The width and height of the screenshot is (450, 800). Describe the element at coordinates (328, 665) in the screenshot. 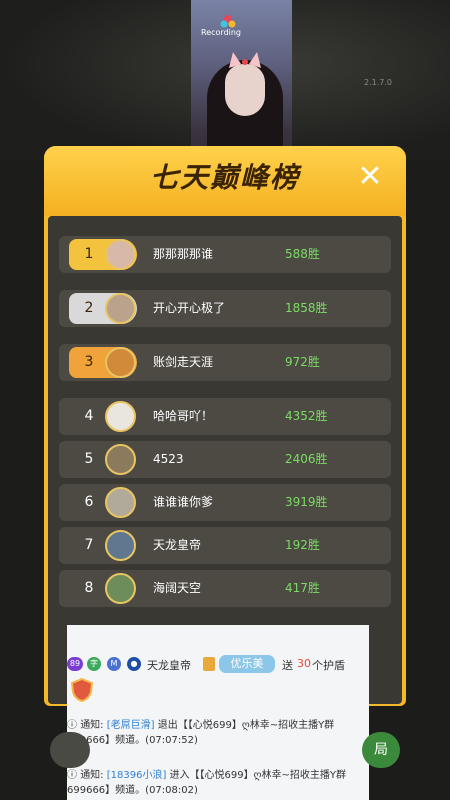

I see `gift-suffix: 个护盾` at that location.